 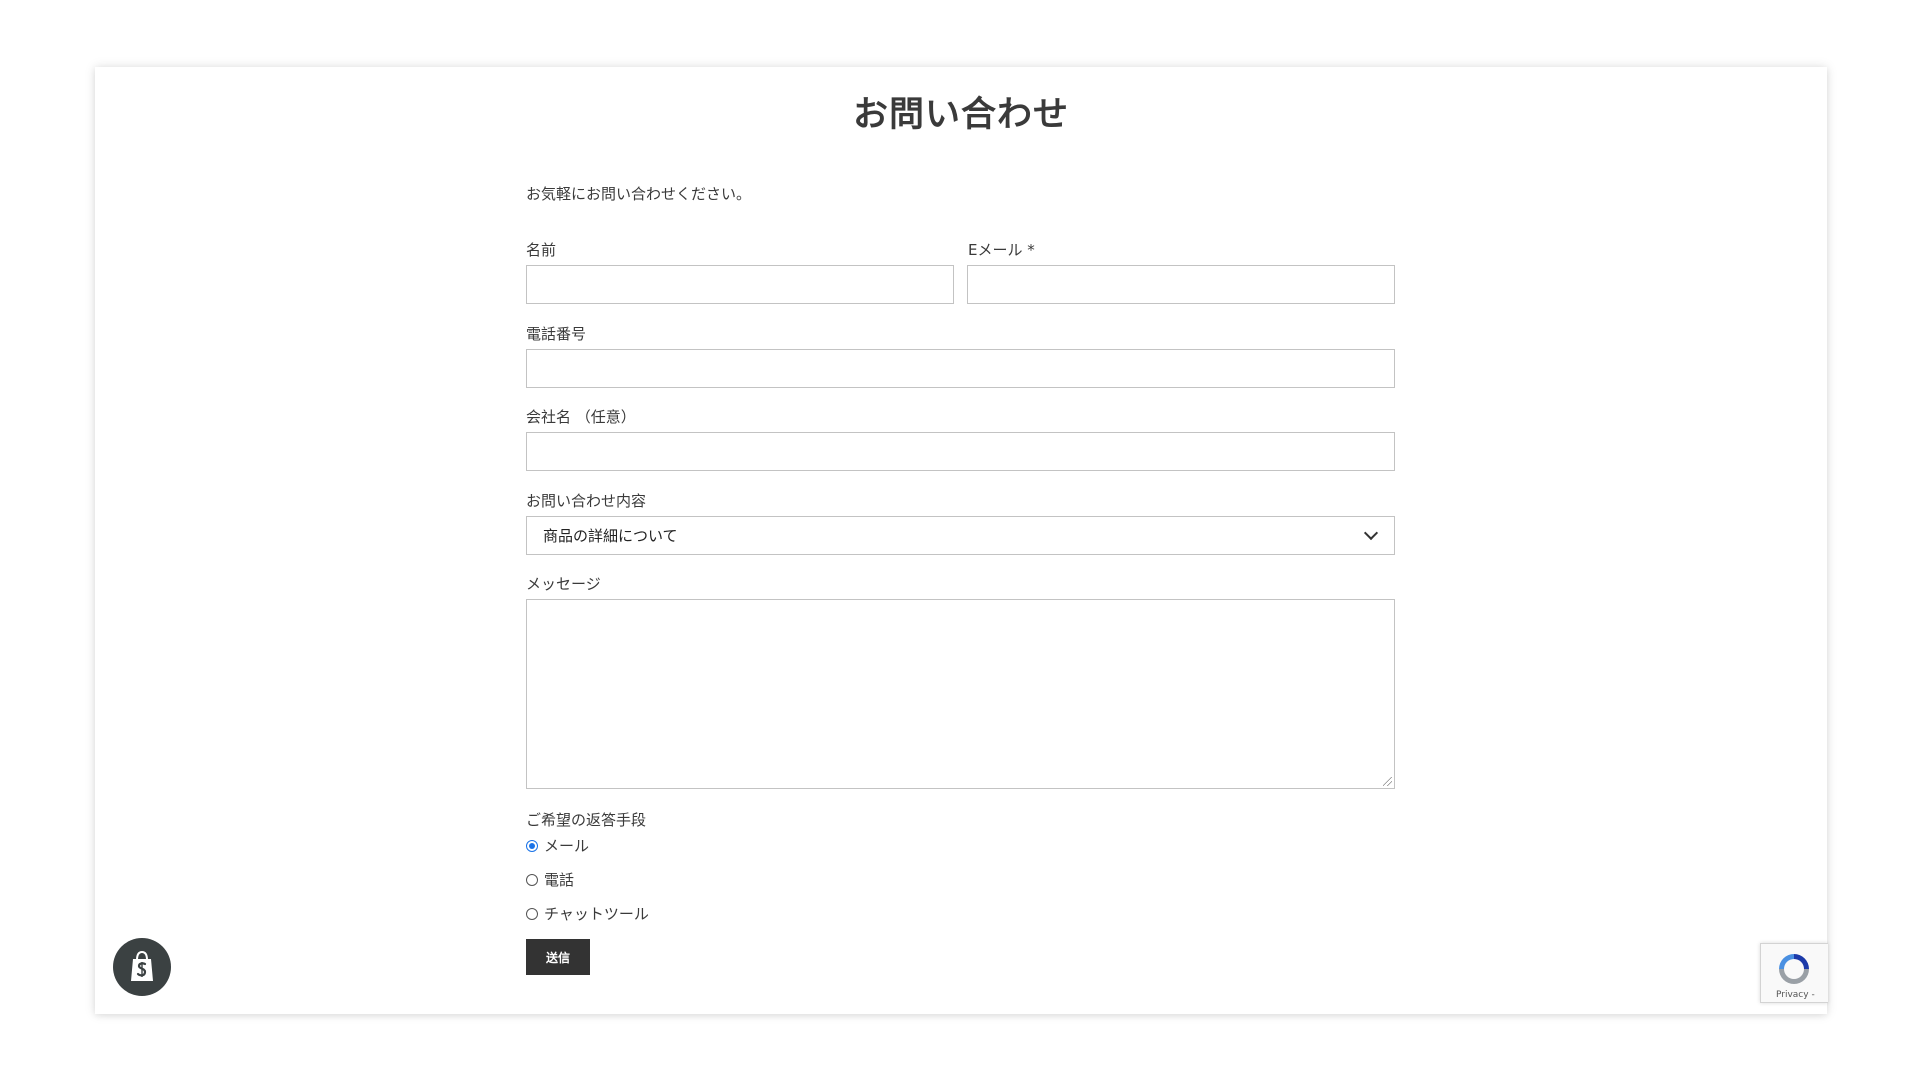 What do you see at coordinates (610, 536) in the screenshot?
I see `inquiry-select-value: 商品の詳細について` at bounding box center [610, 536].